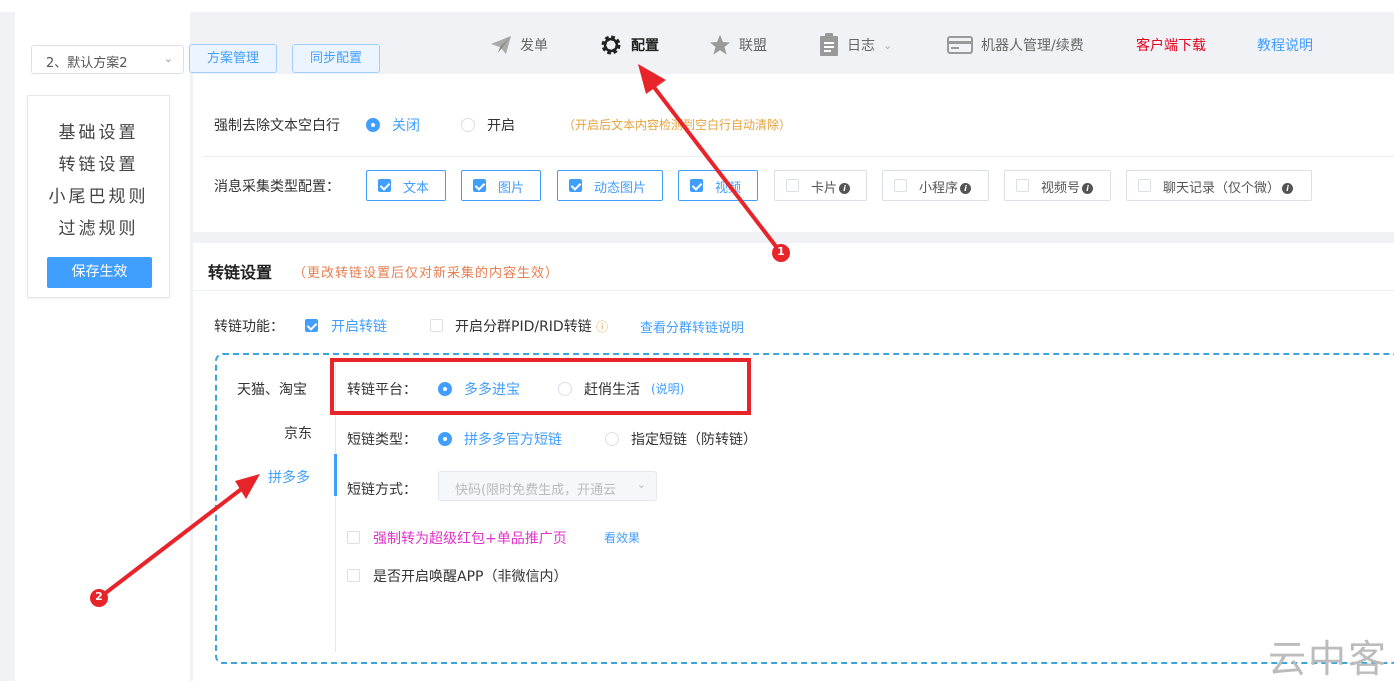 The width and height of the screenshot is (1394, 681). Describe the element at coordinates (99, 596) in the screenshot. I see `annotation-badge-2: 2` at that location.